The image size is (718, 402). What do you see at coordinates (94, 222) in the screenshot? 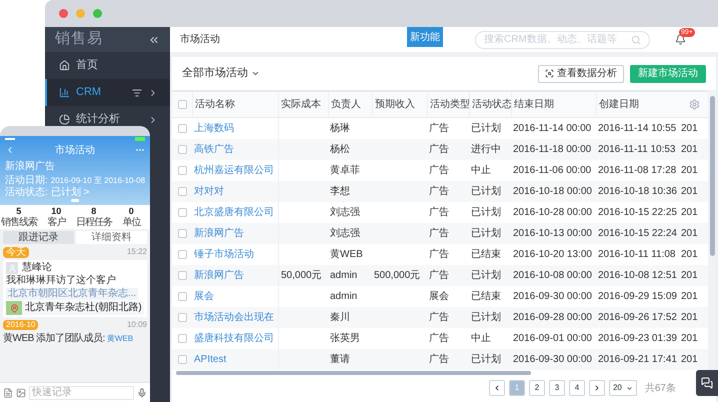
I see `stat-label: 日程任务` at bounding box center [94, 222].